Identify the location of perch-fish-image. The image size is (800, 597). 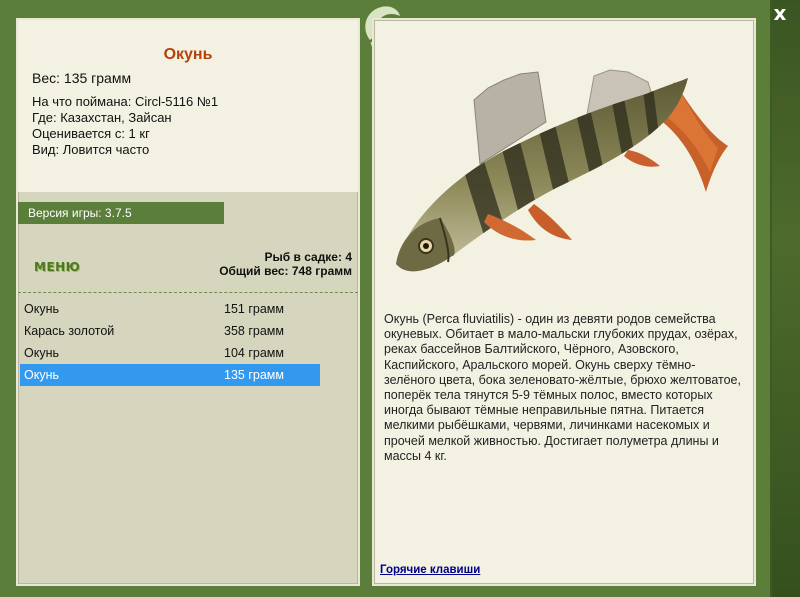
(562, 170).